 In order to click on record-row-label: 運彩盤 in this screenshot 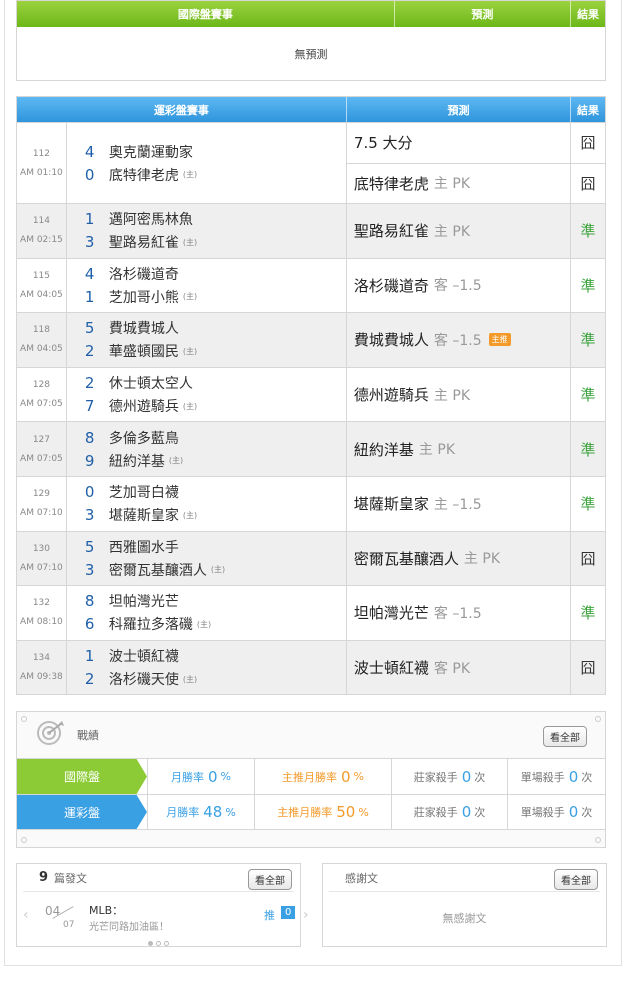, I will do `click(82, 812)`.